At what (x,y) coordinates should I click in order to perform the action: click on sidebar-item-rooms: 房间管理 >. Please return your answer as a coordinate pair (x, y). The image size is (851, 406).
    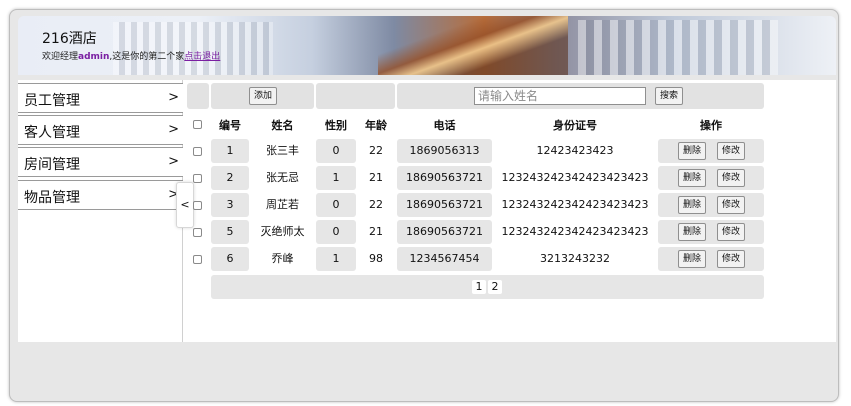
    Looking at the image, I should click on (100, 162).